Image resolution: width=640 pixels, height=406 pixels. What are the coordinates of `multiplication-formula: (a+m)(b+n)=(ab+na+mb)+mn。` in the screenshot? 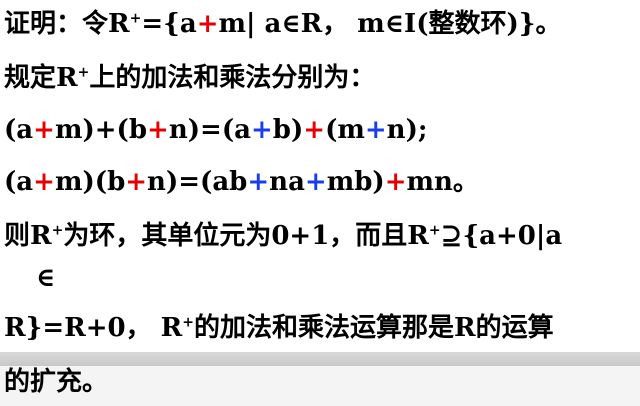 It's located at (241, 182).